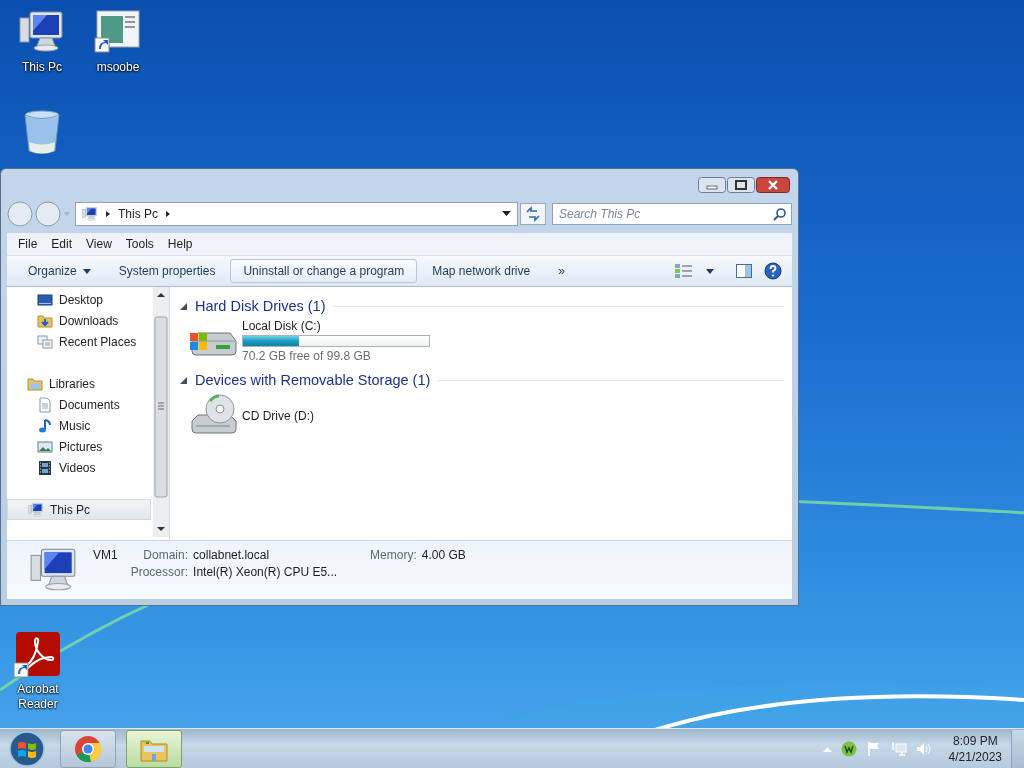 This screenshot has width=1024, height=768. What do you see at coordinates (167, 271) in the screenshot?
I see `toolbar-button: System properties` at bounding box center [167, 271].